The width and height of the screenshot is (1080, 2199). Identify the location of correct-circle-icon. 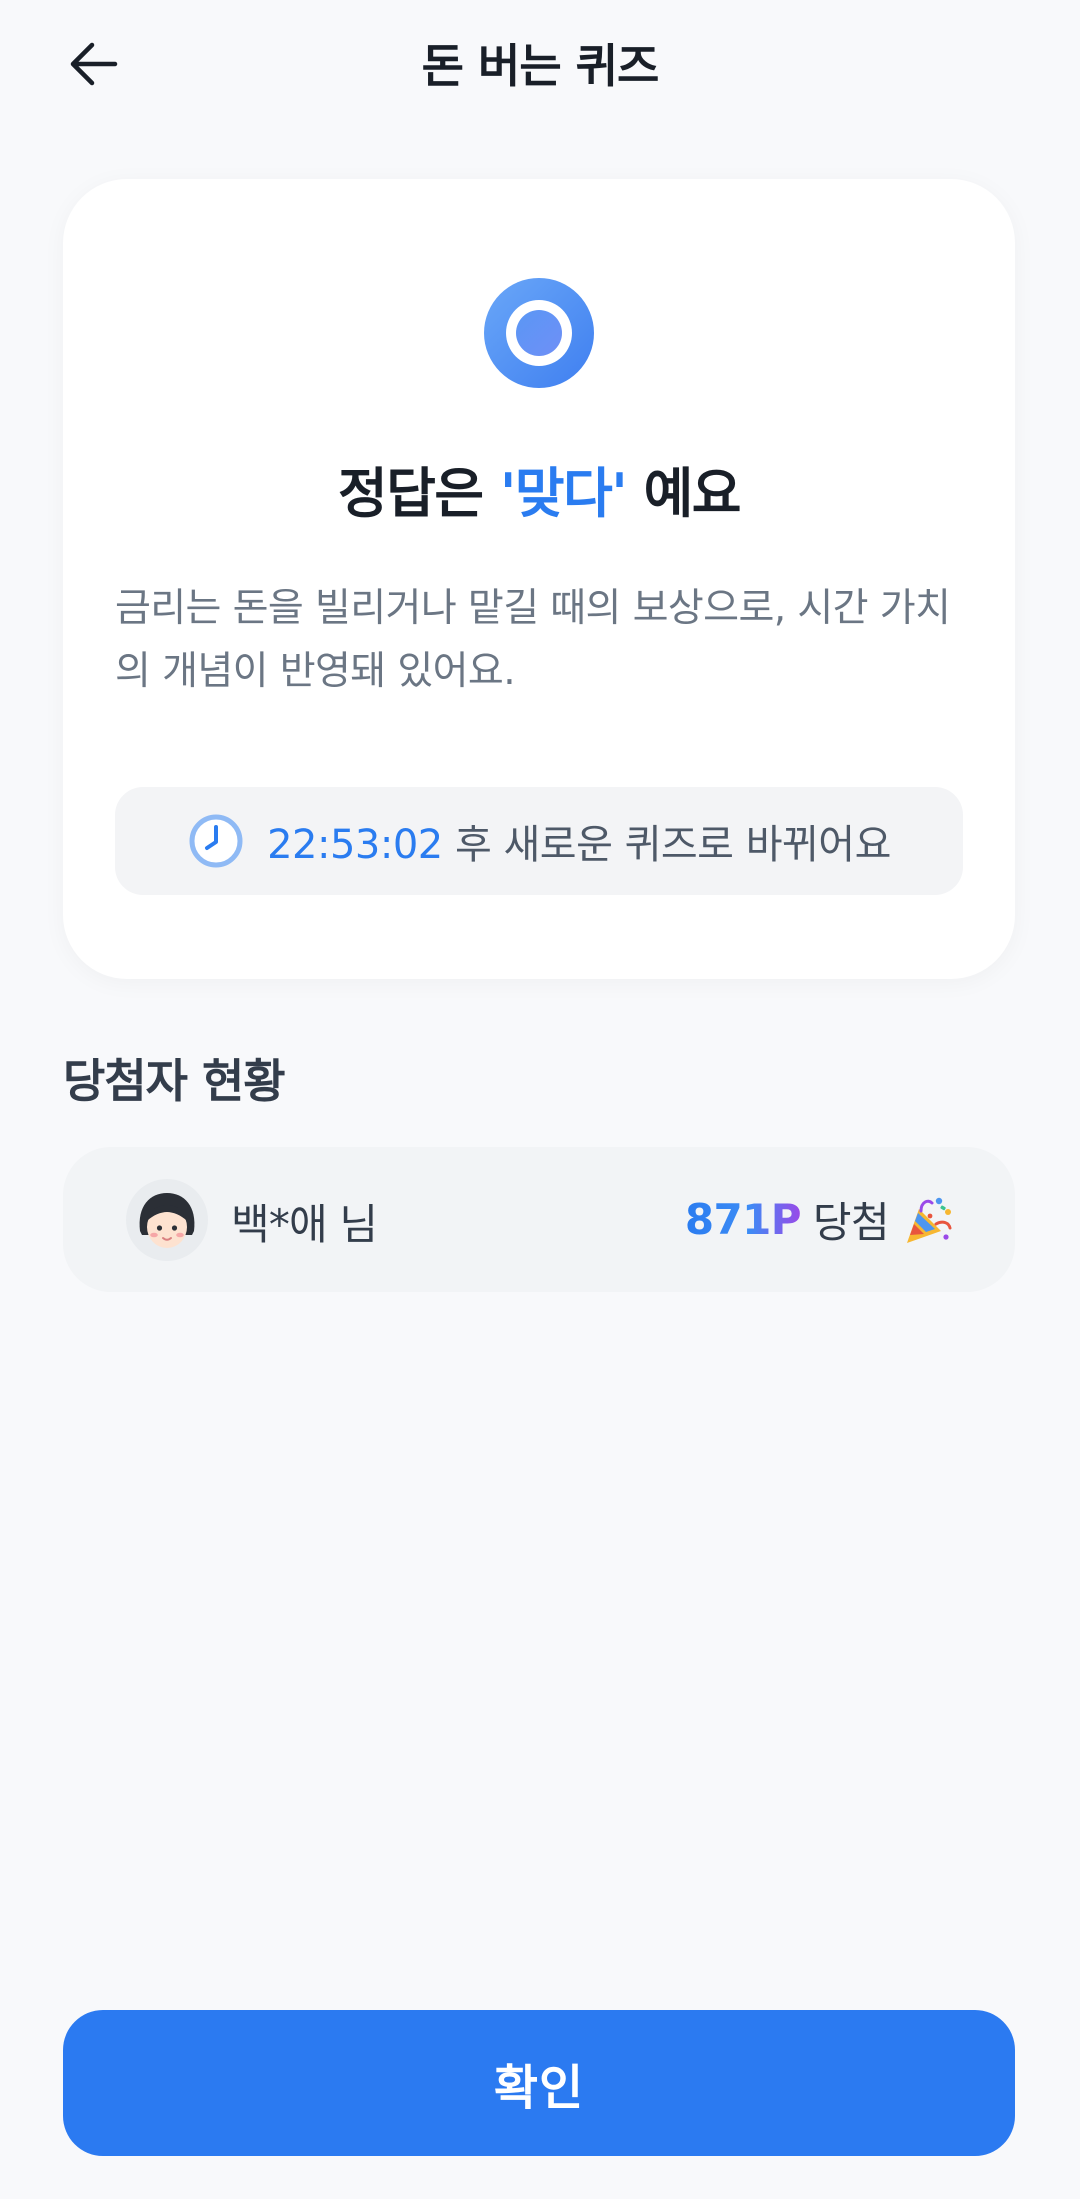
(539, 333).